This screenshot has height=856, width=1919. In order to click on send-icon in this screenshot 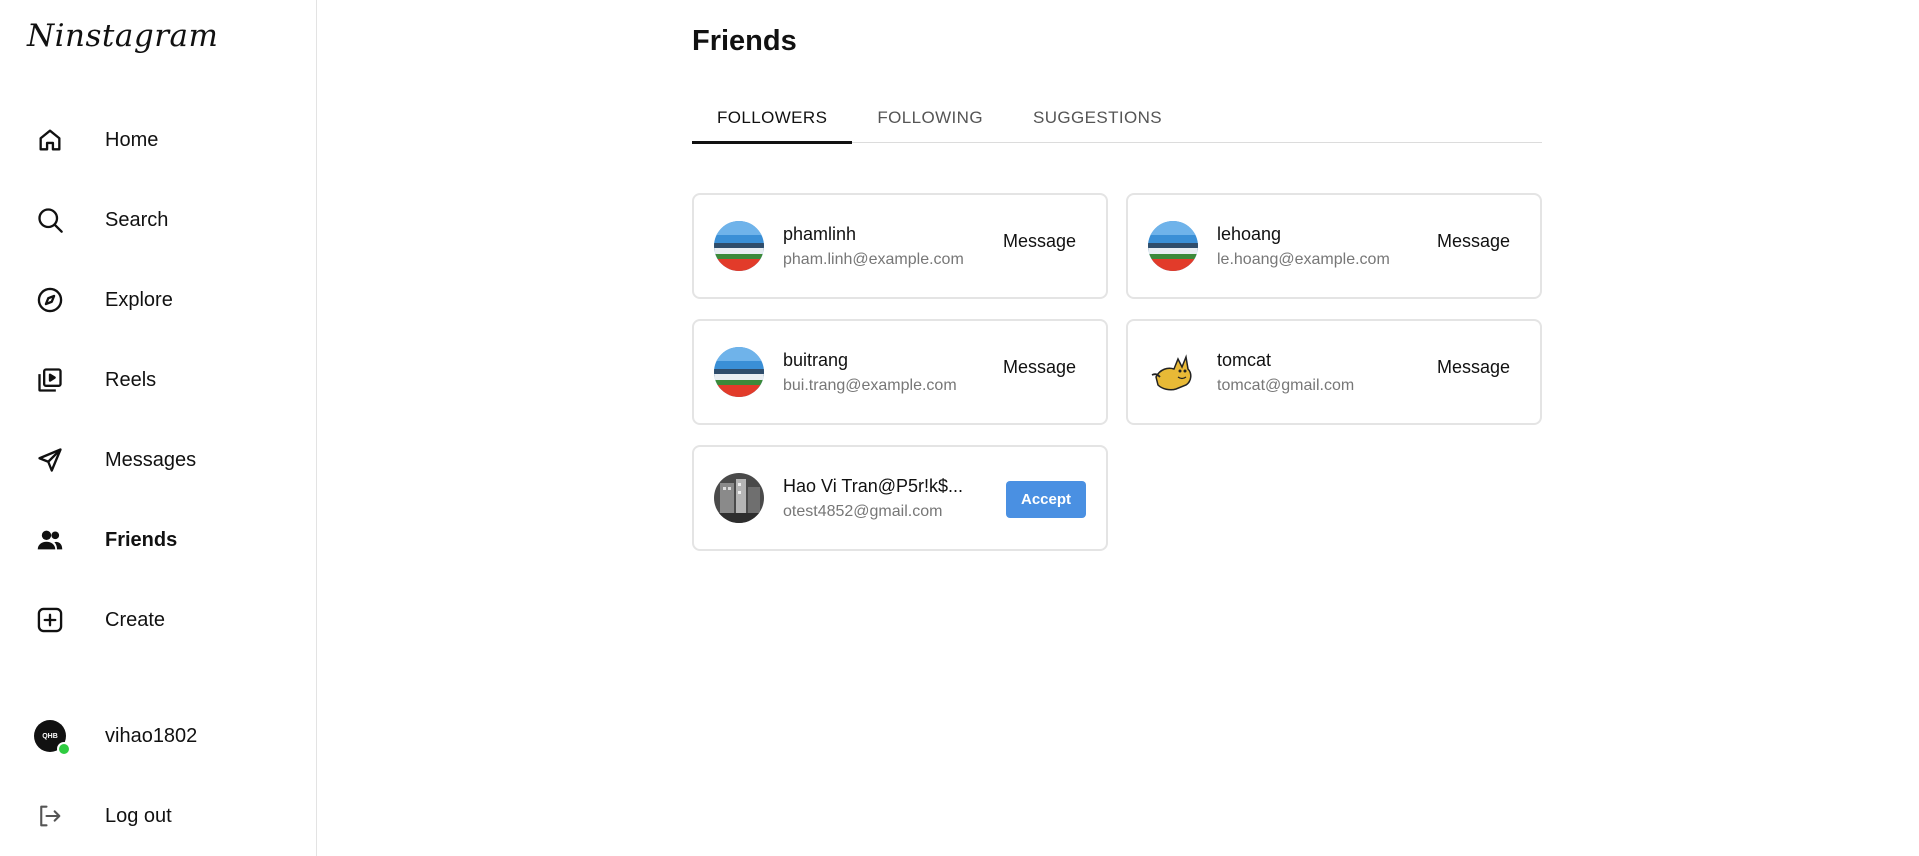, I will do `click(50, 460)`.